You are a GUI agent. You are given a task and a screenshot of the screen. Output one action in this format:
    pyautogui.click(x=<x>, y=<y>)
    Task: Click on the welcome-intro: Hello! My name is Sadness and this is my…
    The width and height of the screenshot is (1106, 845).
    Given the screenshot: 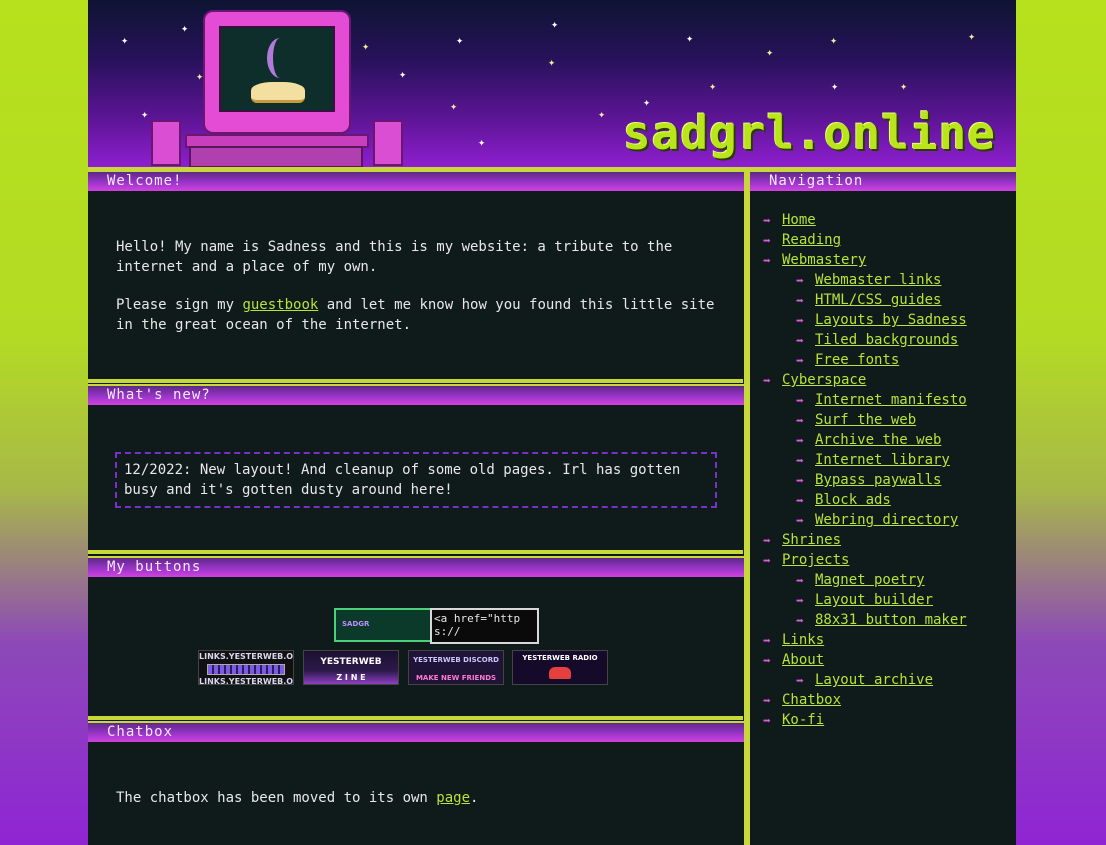 What is the action you would take?
    pyautogui.click(x=394, y=257)
    